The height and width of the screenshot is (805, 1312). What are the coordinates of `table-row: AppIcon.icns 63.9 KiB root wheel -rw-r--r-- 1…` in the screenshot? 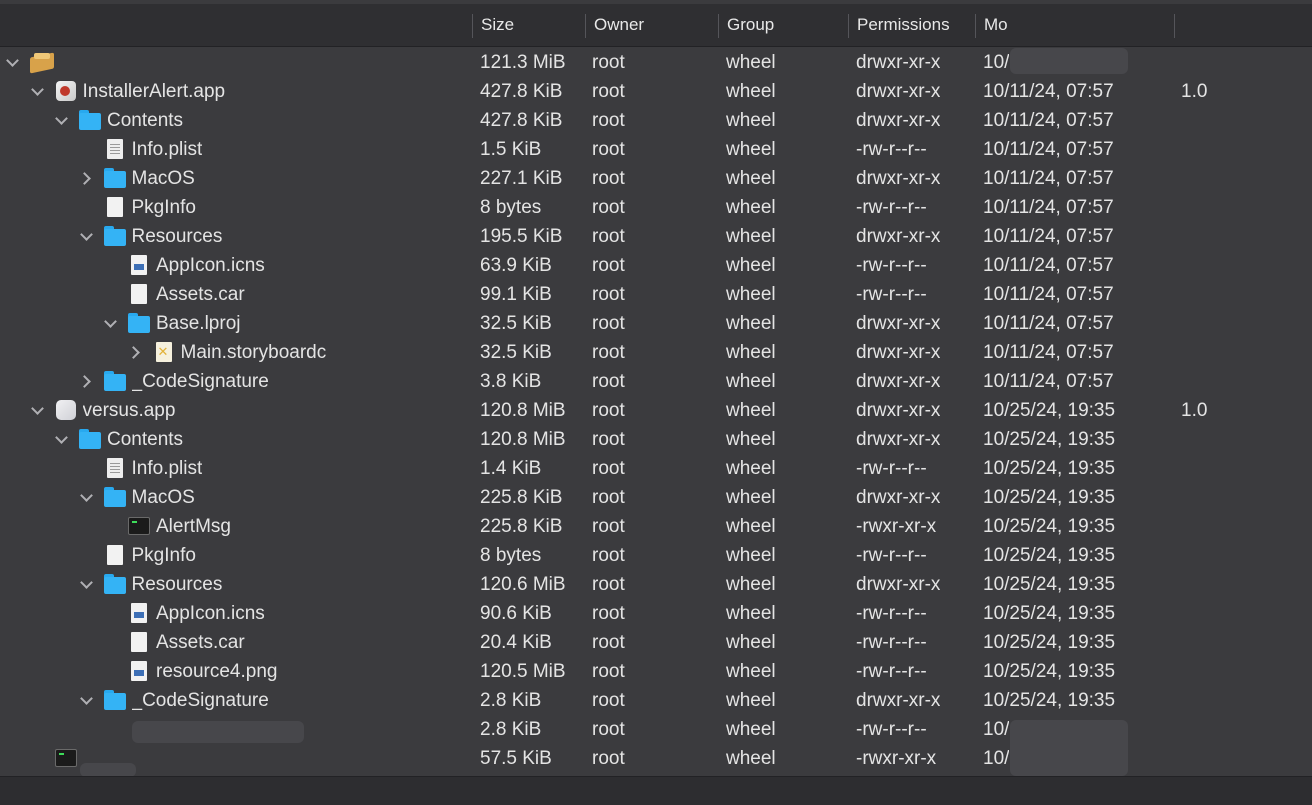 It's located at (656, 265).